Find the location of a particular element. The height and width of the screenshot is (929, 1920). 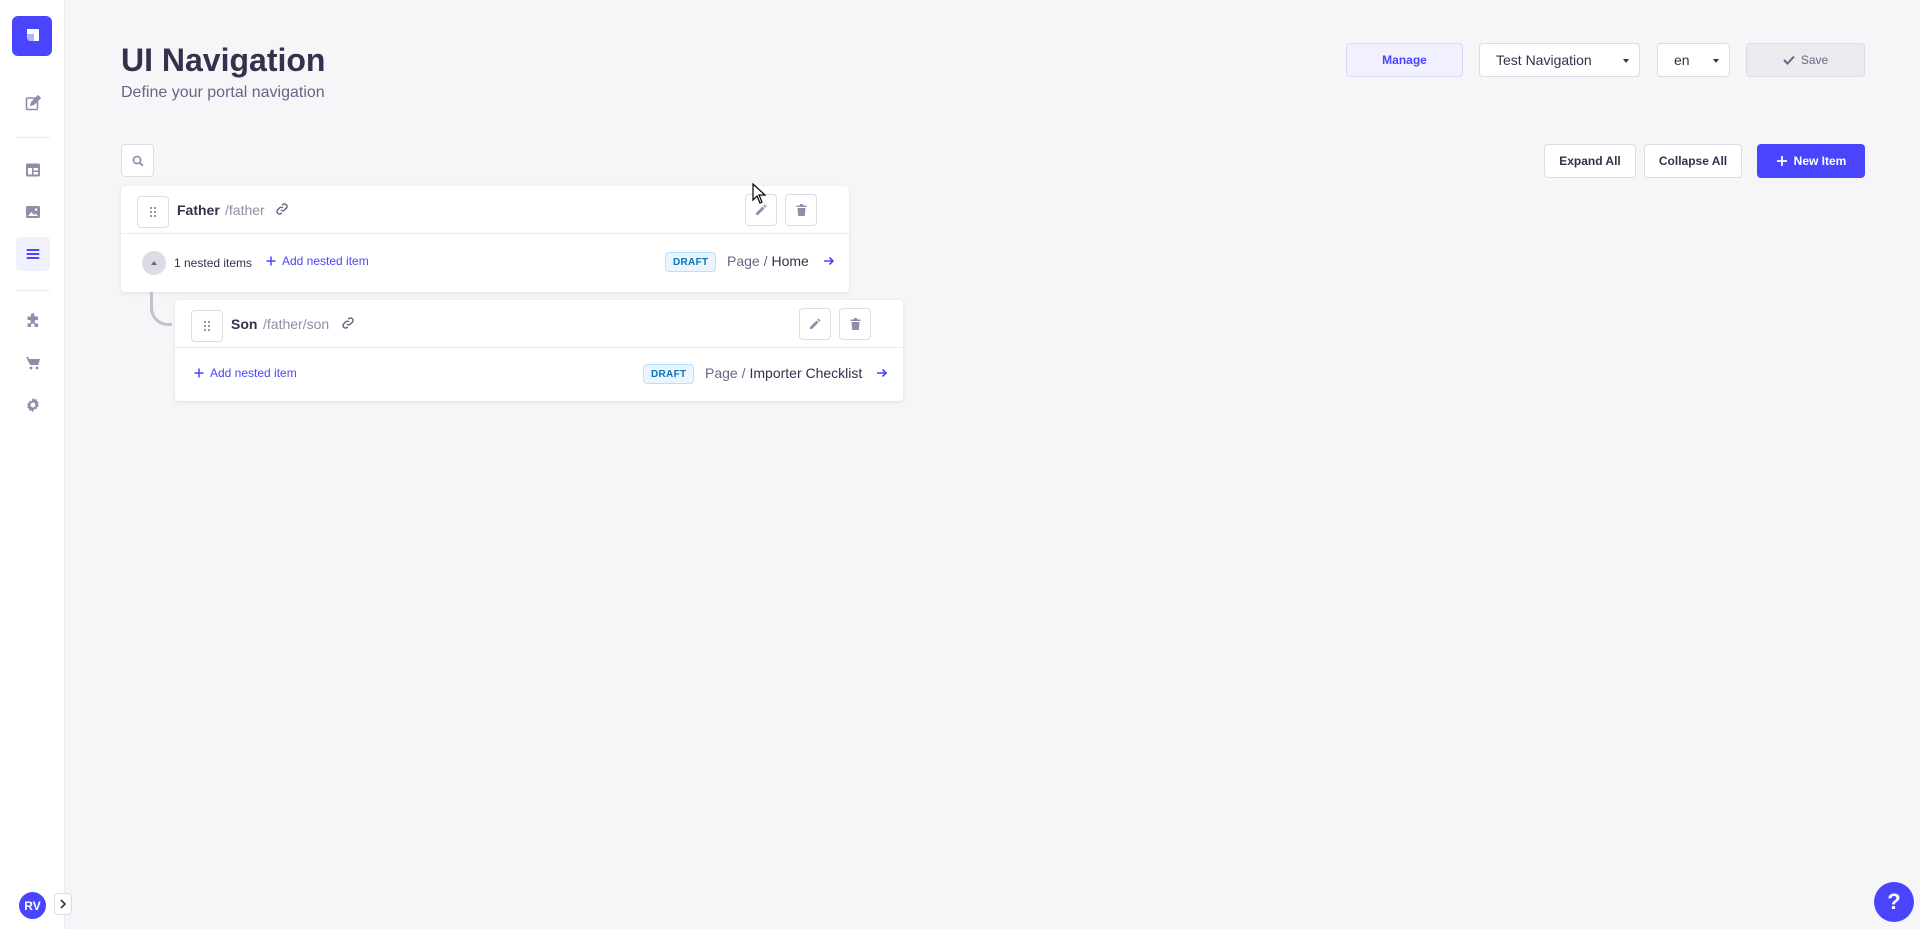

sidebar-item-settings is located at coordinates (33, 405).